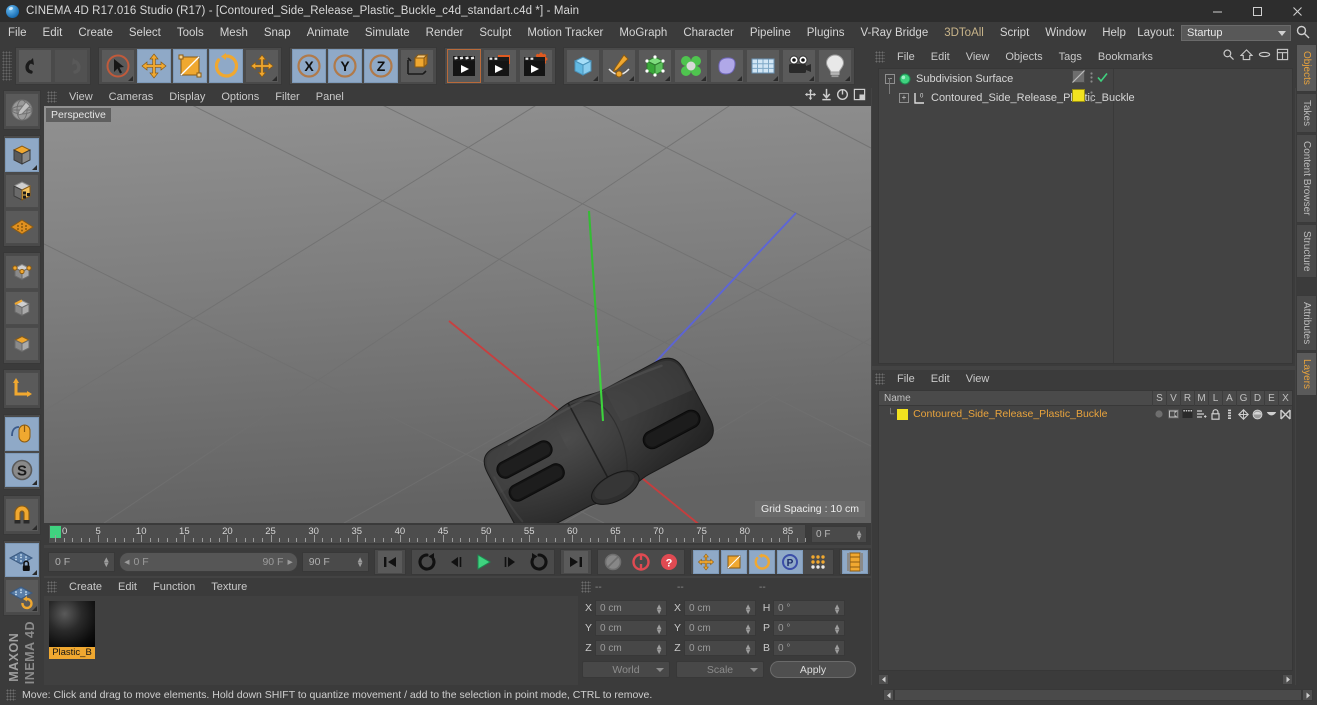  Describe the element at coordinates (52, 587) in the screenshot. I see `material-manager-grip` at that location.